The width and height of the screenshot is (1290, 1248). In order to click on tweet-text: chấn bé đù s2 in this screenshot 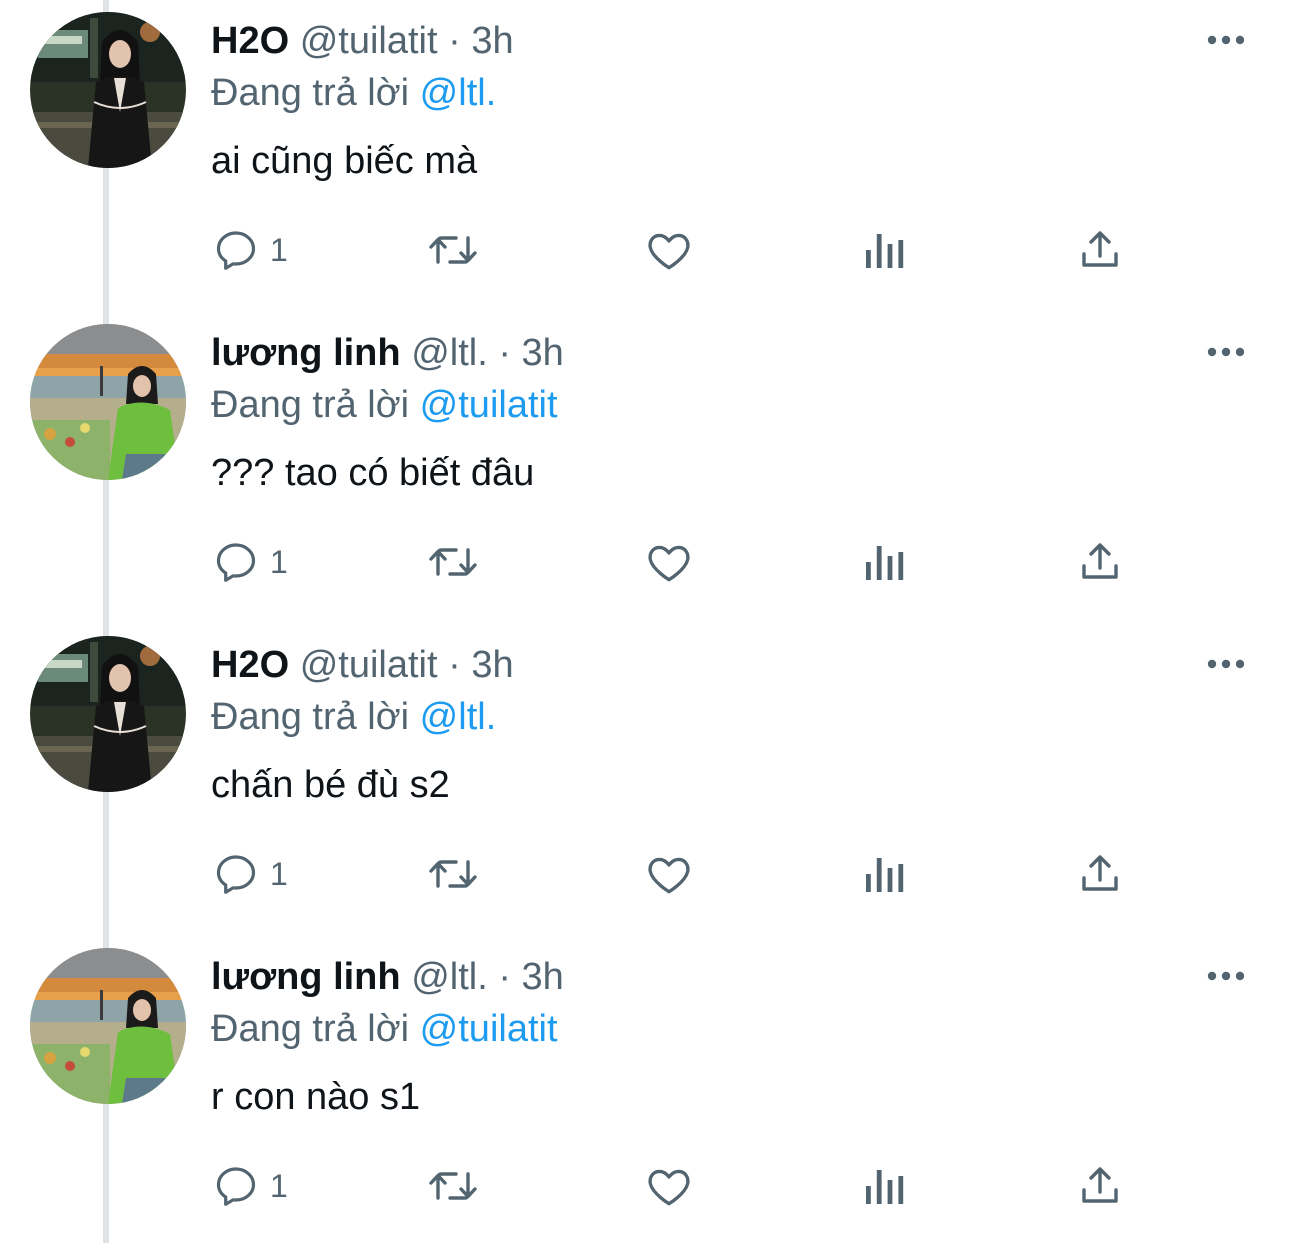, I will do `click(330, 785)`.